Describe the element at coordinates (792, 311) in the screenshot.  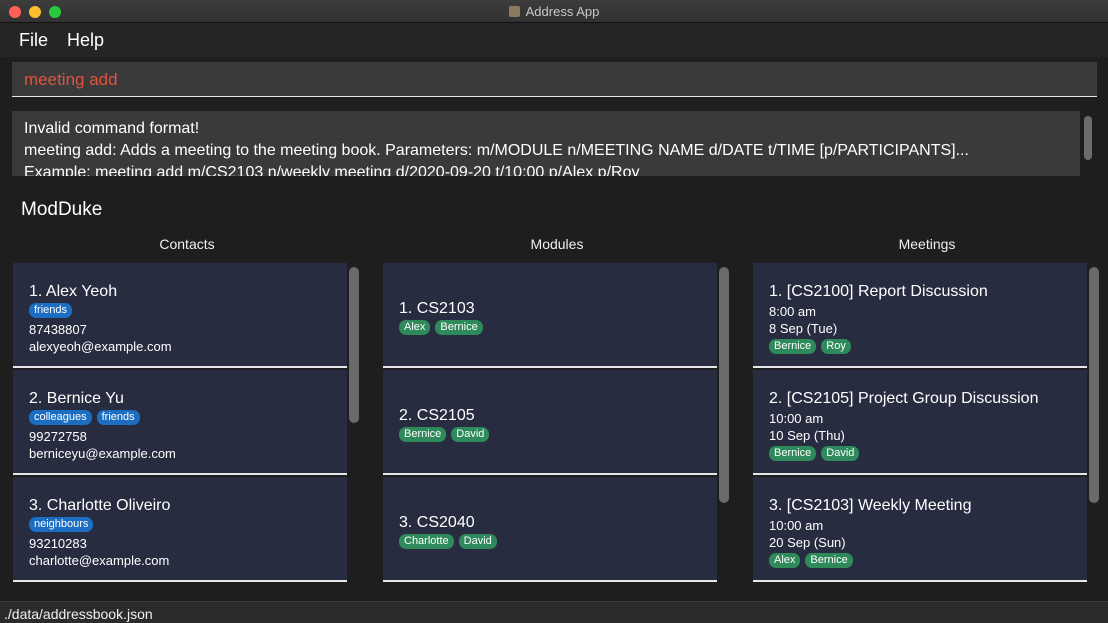
I see `meeting-time: 8:00 am` at that location.